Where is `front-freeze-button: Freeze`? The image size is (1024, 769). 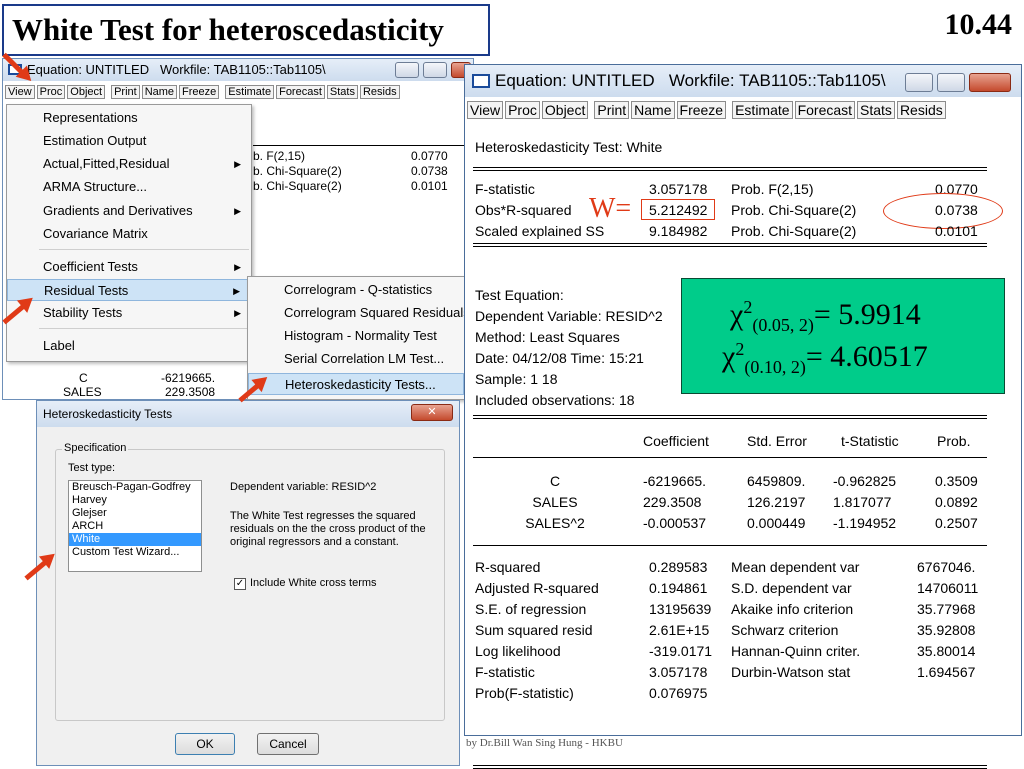 front-freeze-button: Freeze is located at coordinates (701, 110).